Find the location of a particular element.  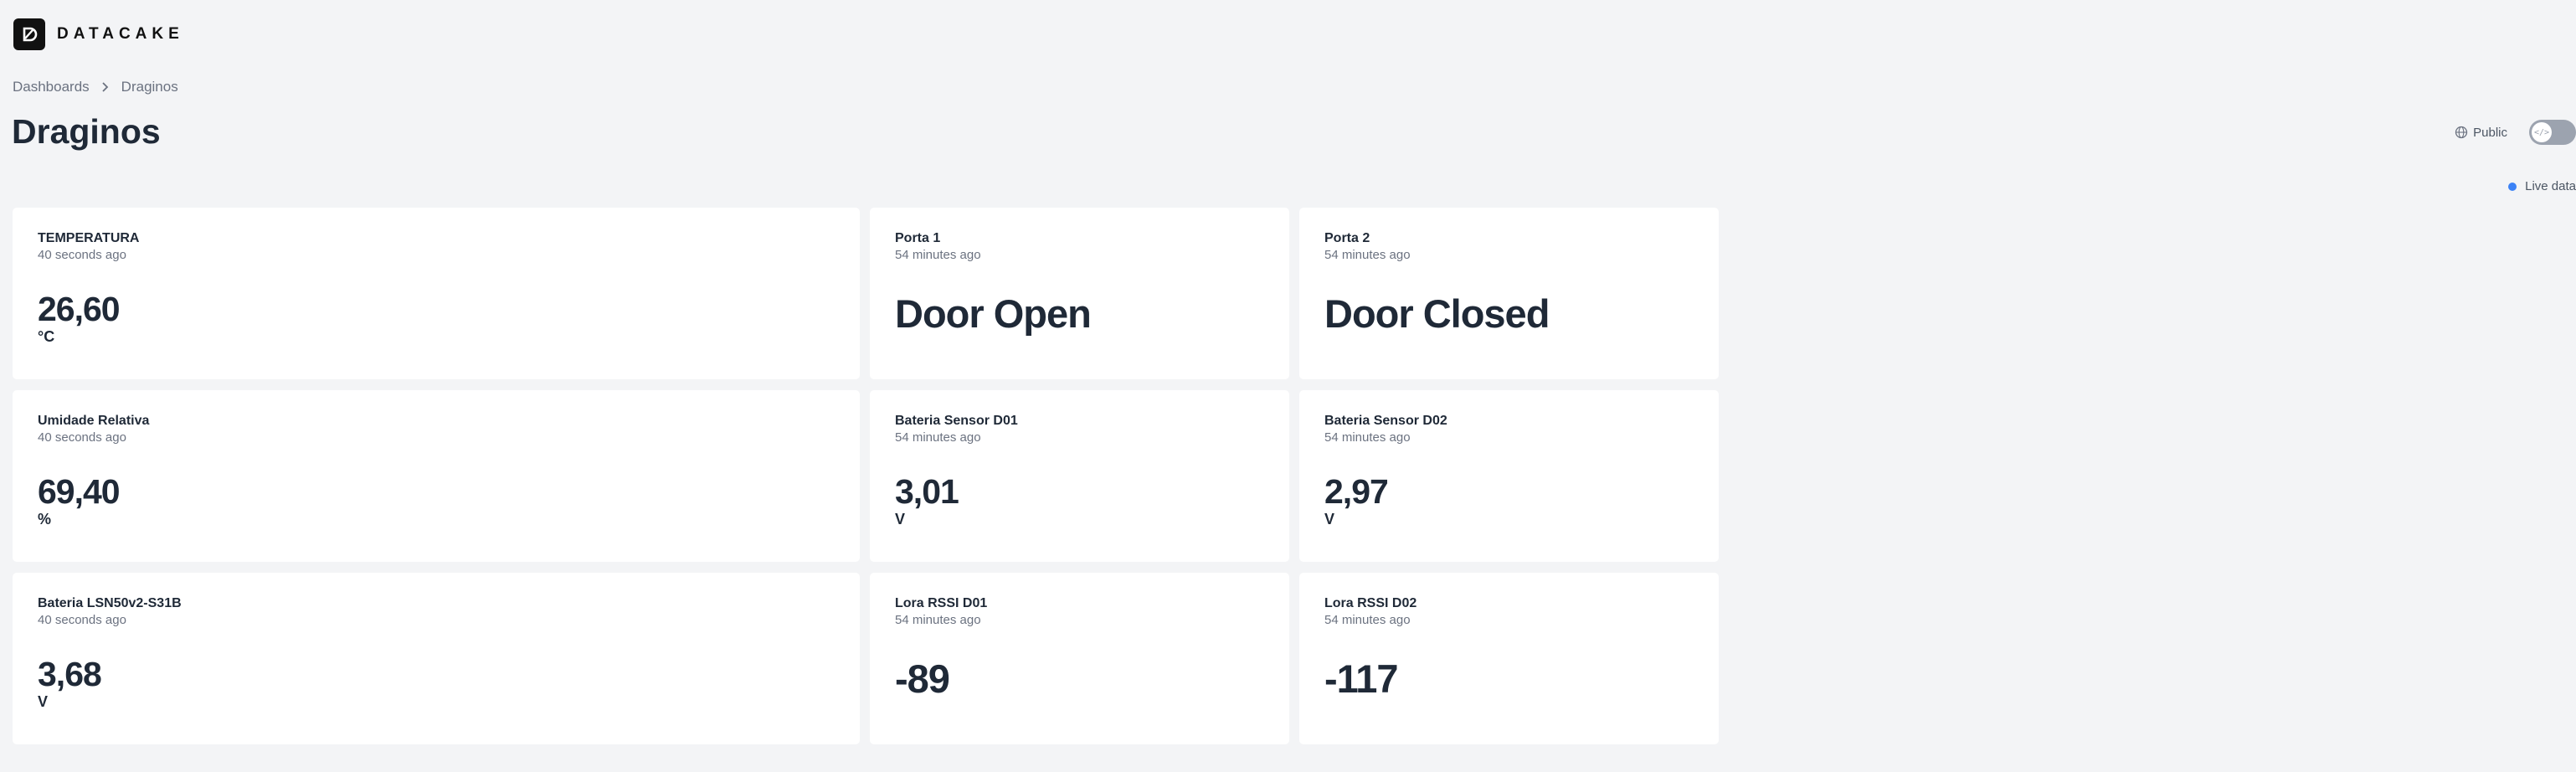

widget-lora-rssi-d01: Lora RSSI D01 54 minutes ago -89 is located at coordinates (1080, 658).